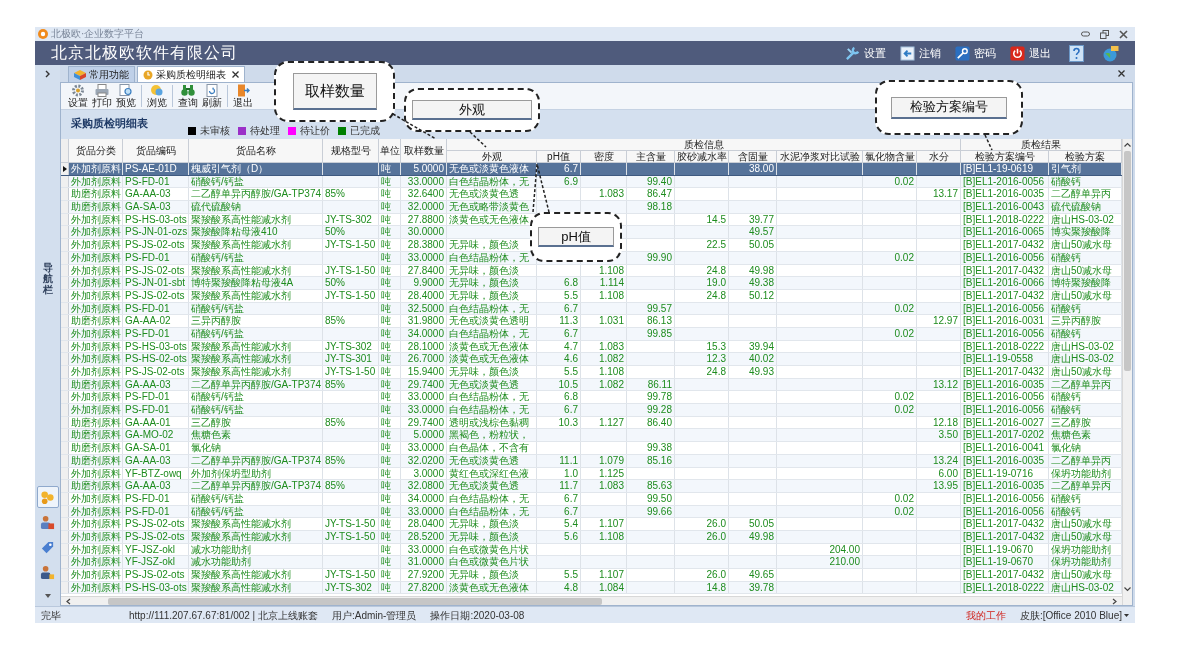 Image resolution: width=1200 pixels, height=649 pixels. Describe the element at coordinates (702, 536) in the screenshot. I see `table-cell: 26.0` at that location.